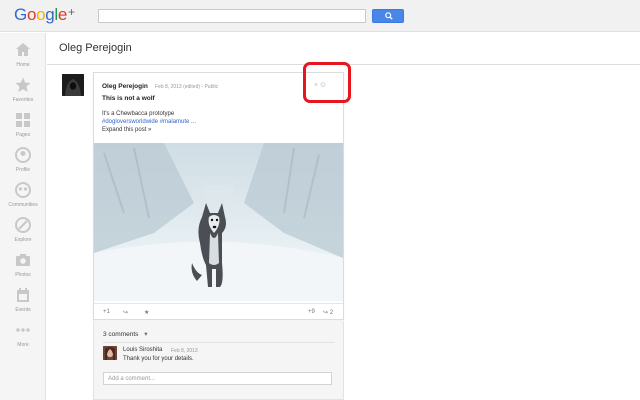 This screenshot has height=400, width=640. I want to click on sidebar-item-label: Profile, so click(23, 170).